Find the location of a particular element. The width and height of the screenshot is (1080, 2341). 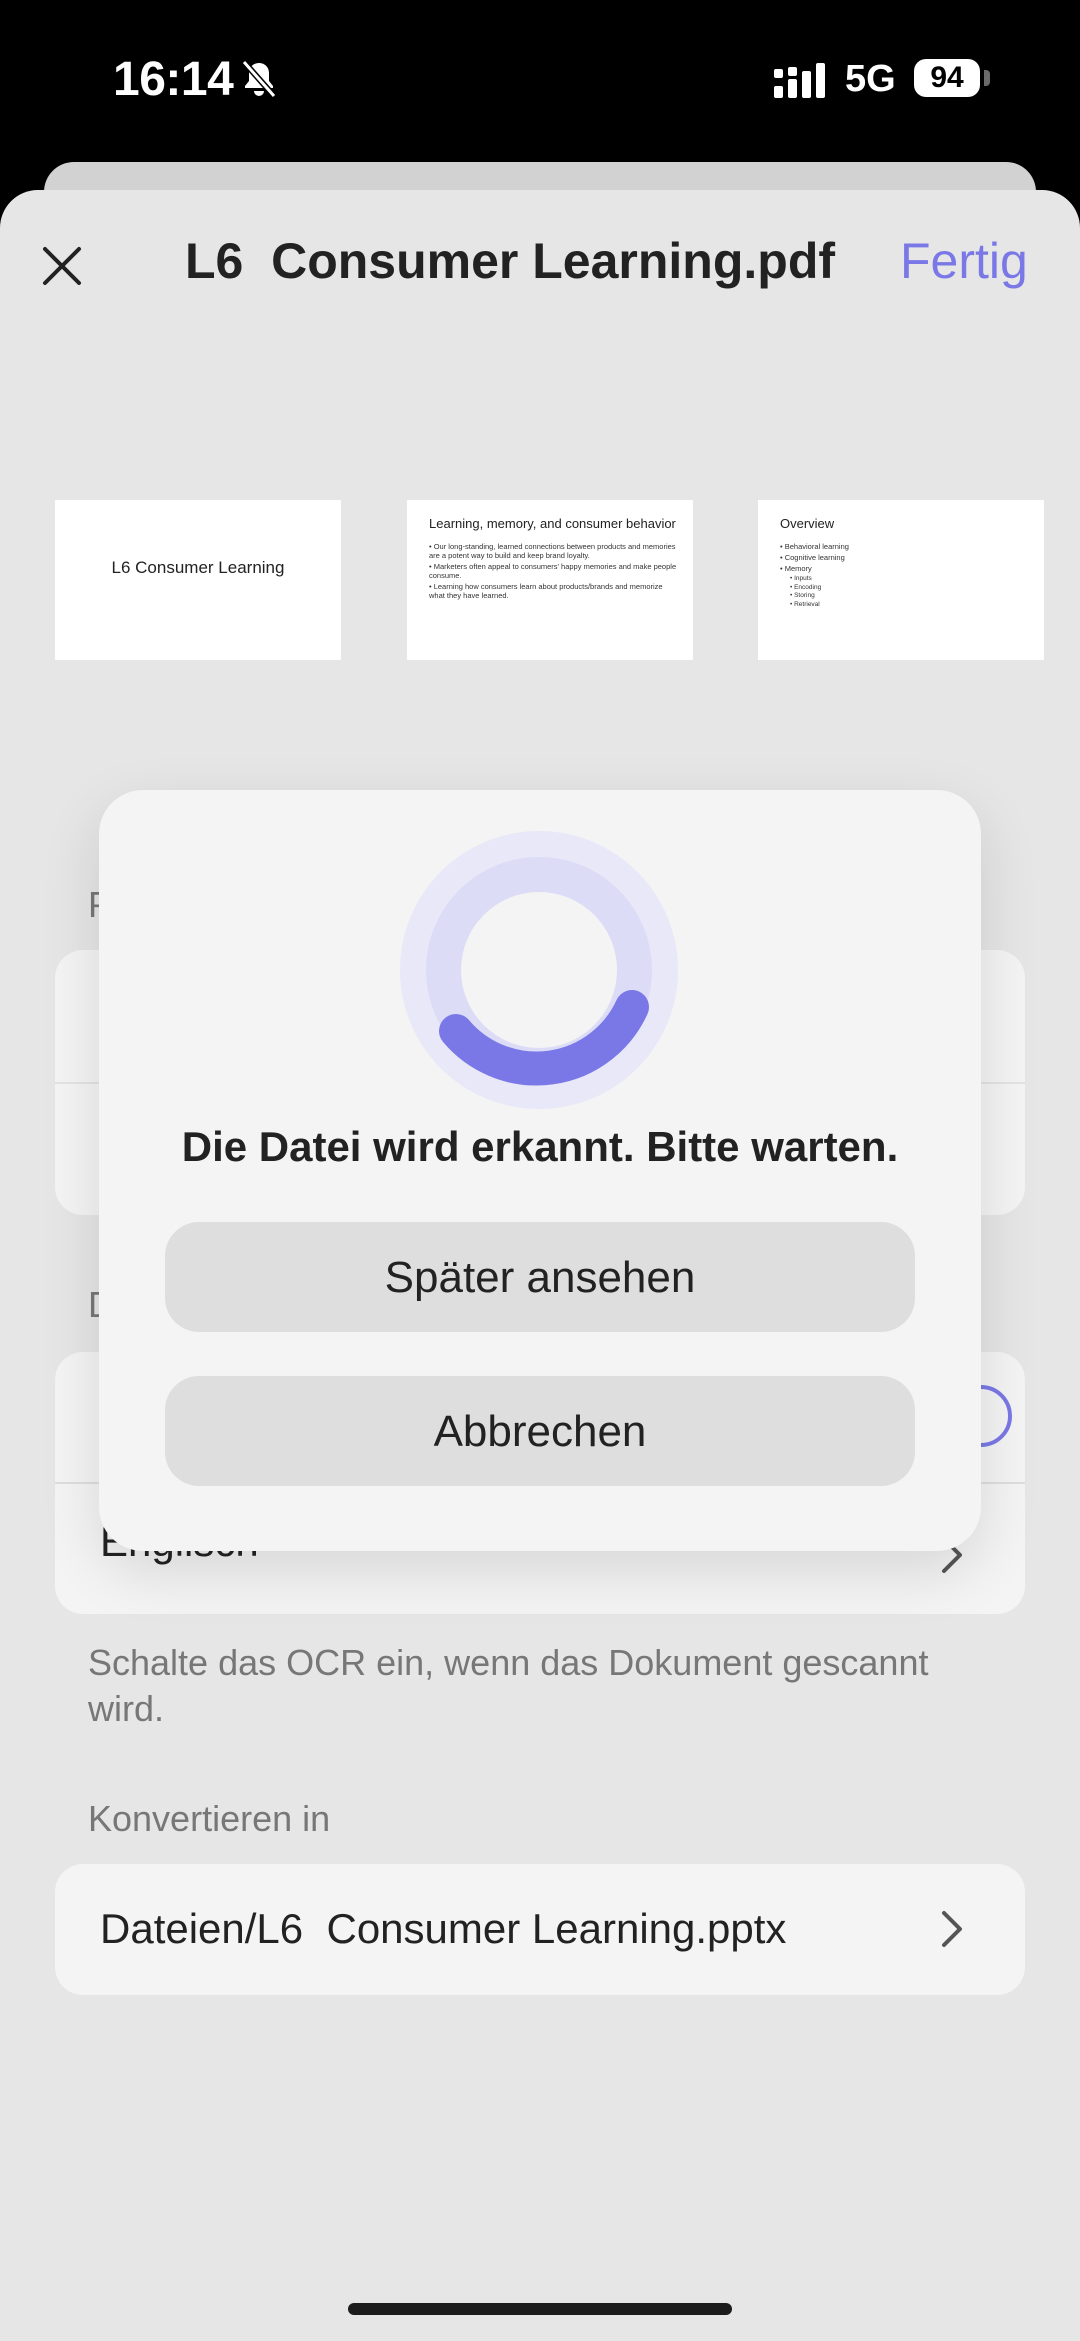

signal-icon is located at coordinates (799, 80).